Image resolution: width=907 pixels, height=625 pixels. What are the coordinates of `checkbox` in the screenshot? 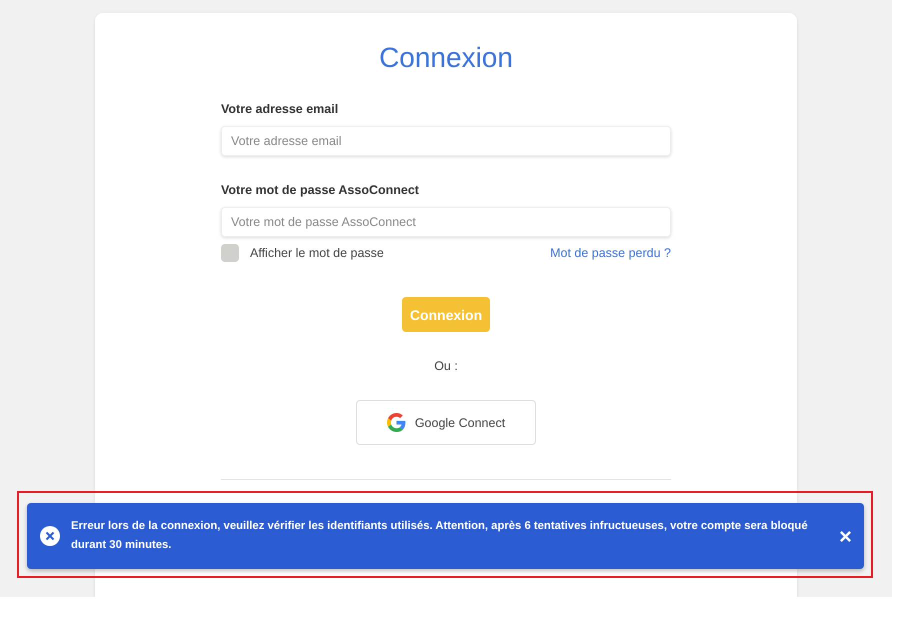 It's located at (230, 253).